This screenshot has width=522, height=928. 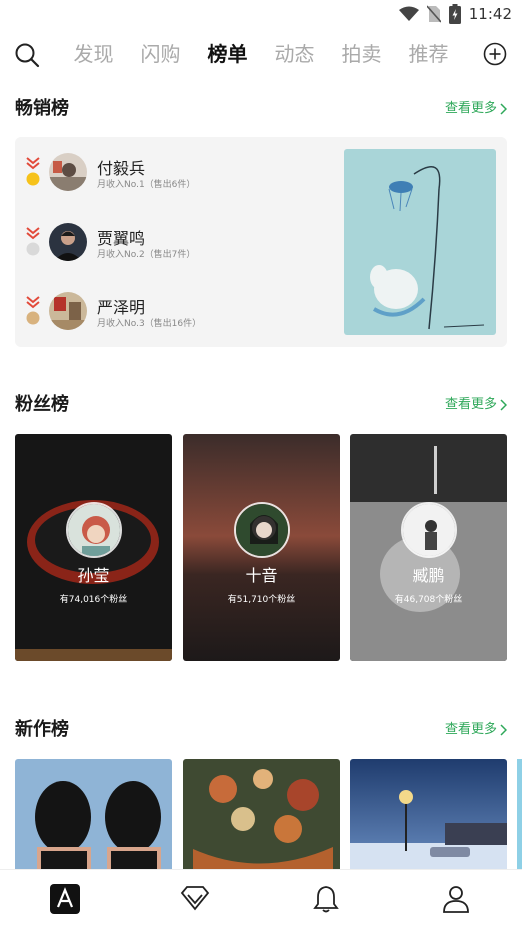 I want to click on search-icon, so click(x=27, y=55).